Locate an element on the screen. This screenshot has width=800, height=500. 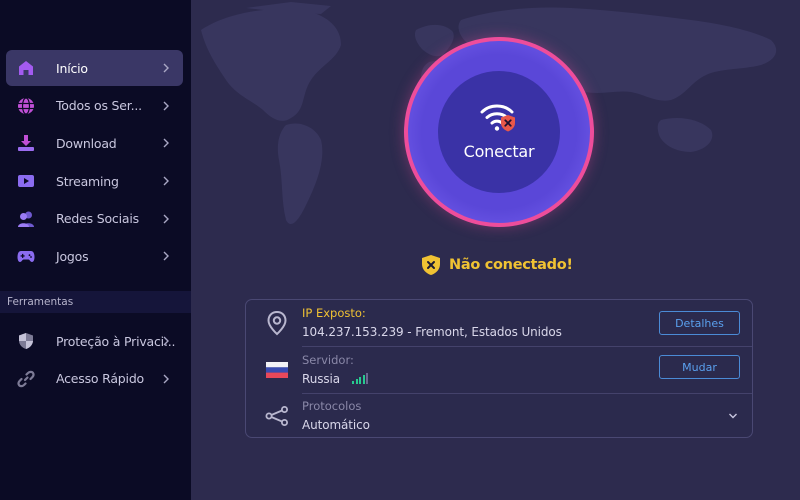
server-row: Servidor: Russia Mudar is located at coordinates (499, 370).